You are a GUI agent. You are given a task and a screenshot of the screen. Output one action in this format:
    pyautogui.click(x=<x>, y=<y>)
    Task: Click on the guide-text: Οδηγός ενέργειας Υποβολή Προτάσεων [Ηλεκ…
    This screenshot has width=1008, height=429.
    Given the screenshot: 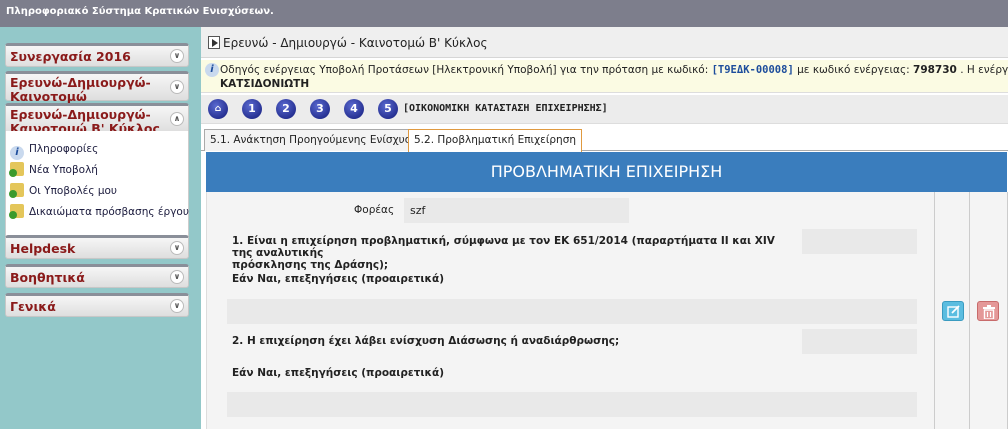 What is the action you would take?
    pyautogui.click(x=614, y=70)
    